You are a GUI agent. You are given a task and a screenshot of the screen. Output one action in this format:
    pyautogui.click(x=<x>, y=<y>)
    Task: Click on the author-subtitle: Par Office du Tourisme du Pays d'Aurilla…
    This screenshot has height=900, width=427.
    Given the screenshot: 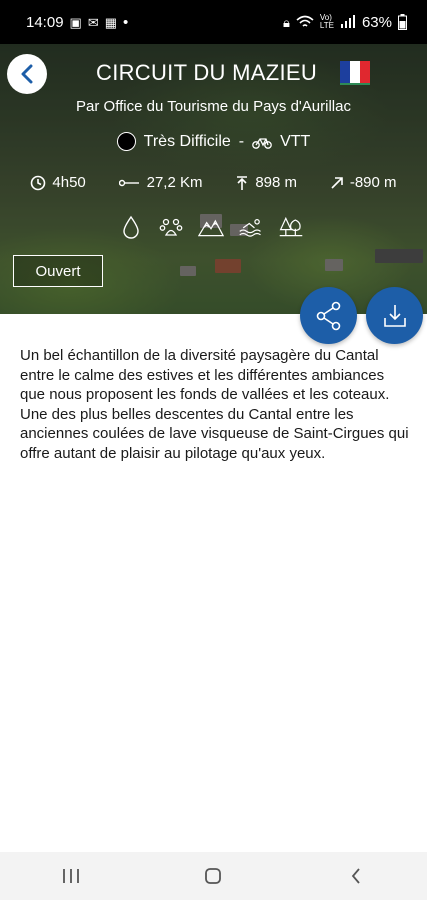 What is the action you would take?
    pyautogui.click(x=213, y=106)
    